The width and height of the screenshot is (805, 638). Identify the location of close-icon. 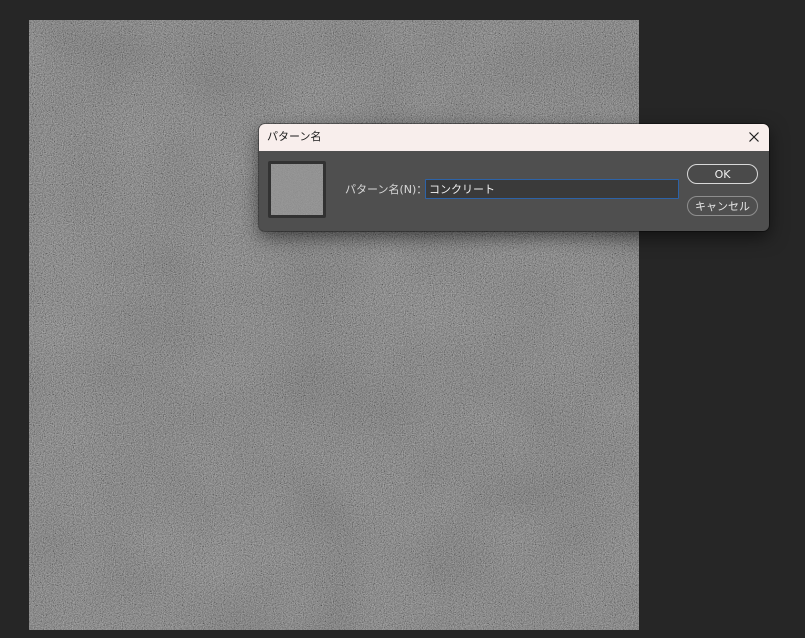
(754, 137).